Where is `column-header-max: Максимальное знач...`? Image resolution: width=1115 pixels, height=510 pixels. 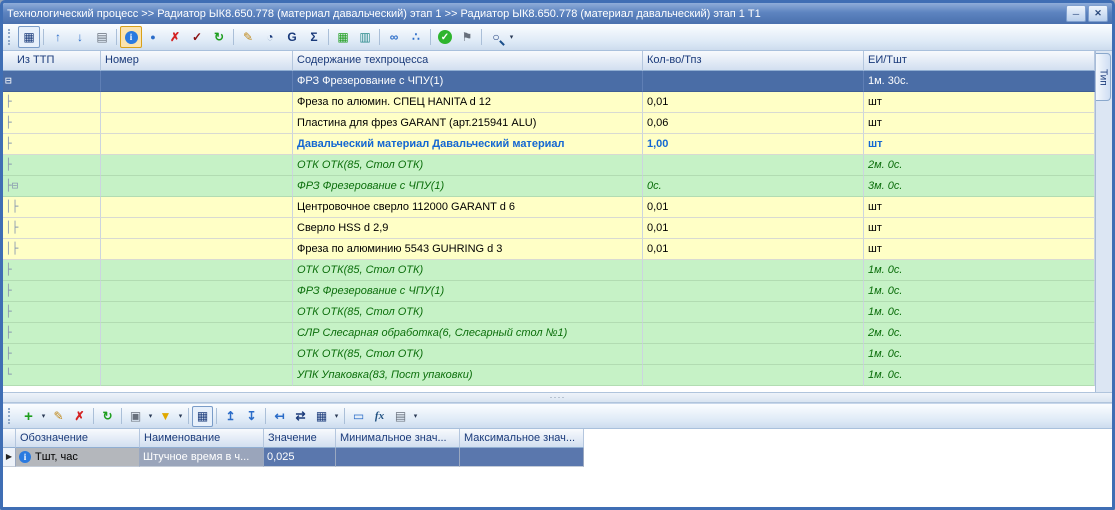
column-header-max: Максимальное знач... is located at coordinates (522, 438).